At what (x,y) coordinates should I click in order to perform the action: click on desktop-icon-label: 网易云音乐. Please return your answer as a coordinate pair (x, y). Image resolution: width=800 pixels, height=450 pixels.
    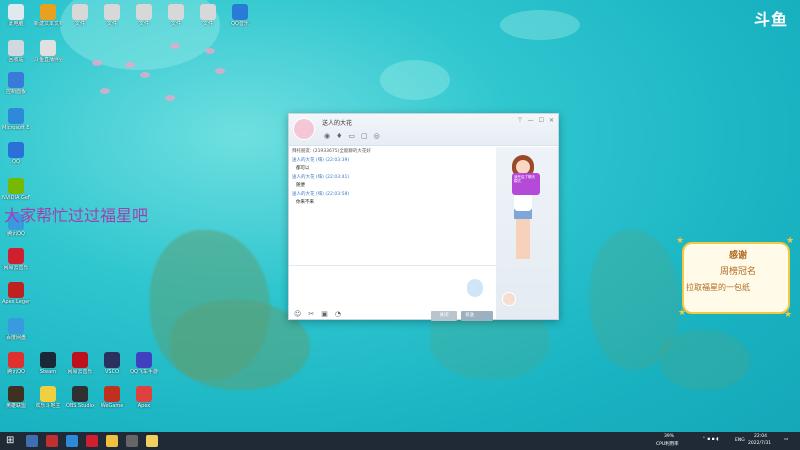
    Looking at the image, I should click on (80, 372).